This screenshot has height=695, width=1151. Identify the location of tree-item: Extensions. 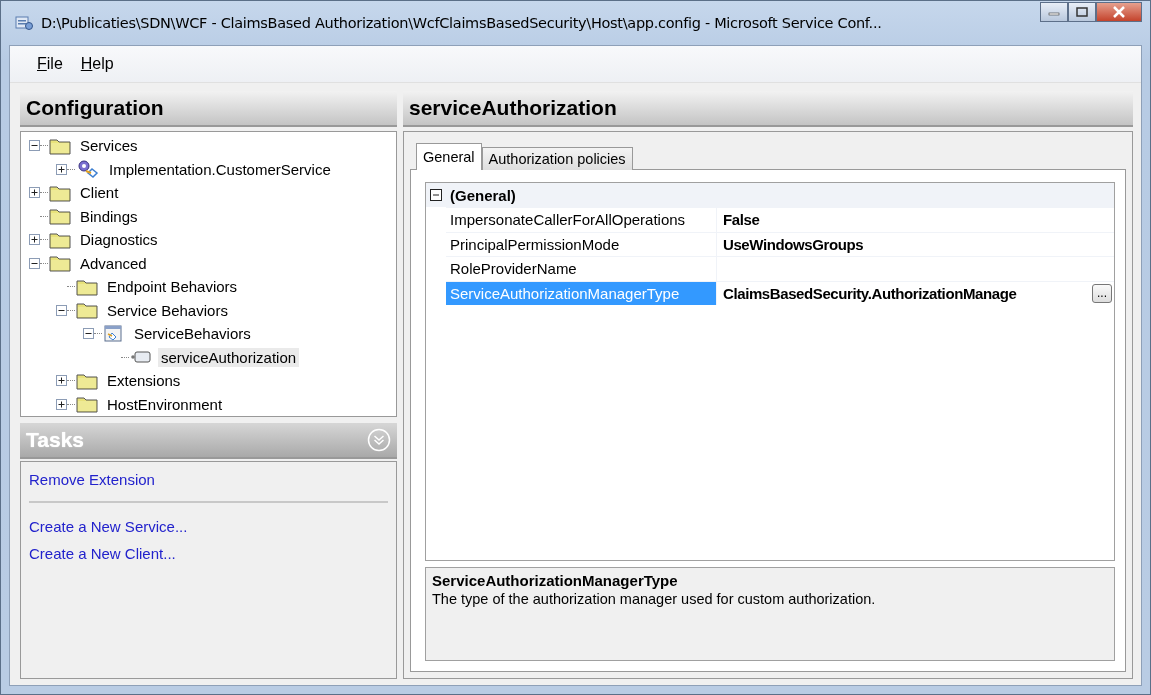
(144, 381).